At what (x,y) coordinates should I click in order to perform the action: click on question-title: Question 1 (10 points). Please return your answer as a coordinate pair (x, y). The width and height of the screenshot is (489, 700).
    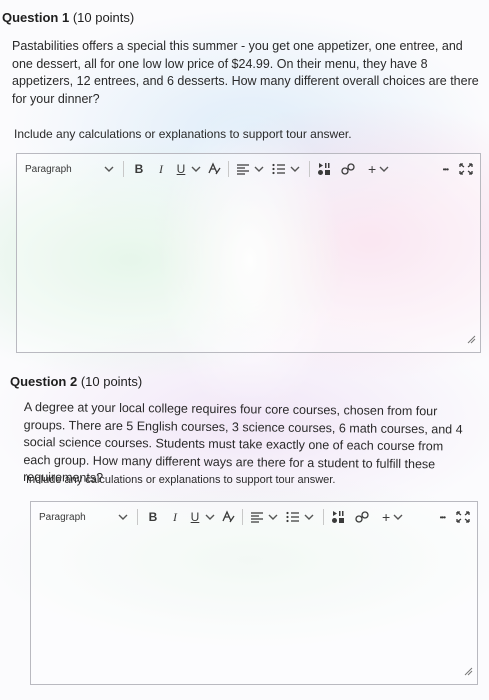
    Looking at the image, I should click on (68, 17).